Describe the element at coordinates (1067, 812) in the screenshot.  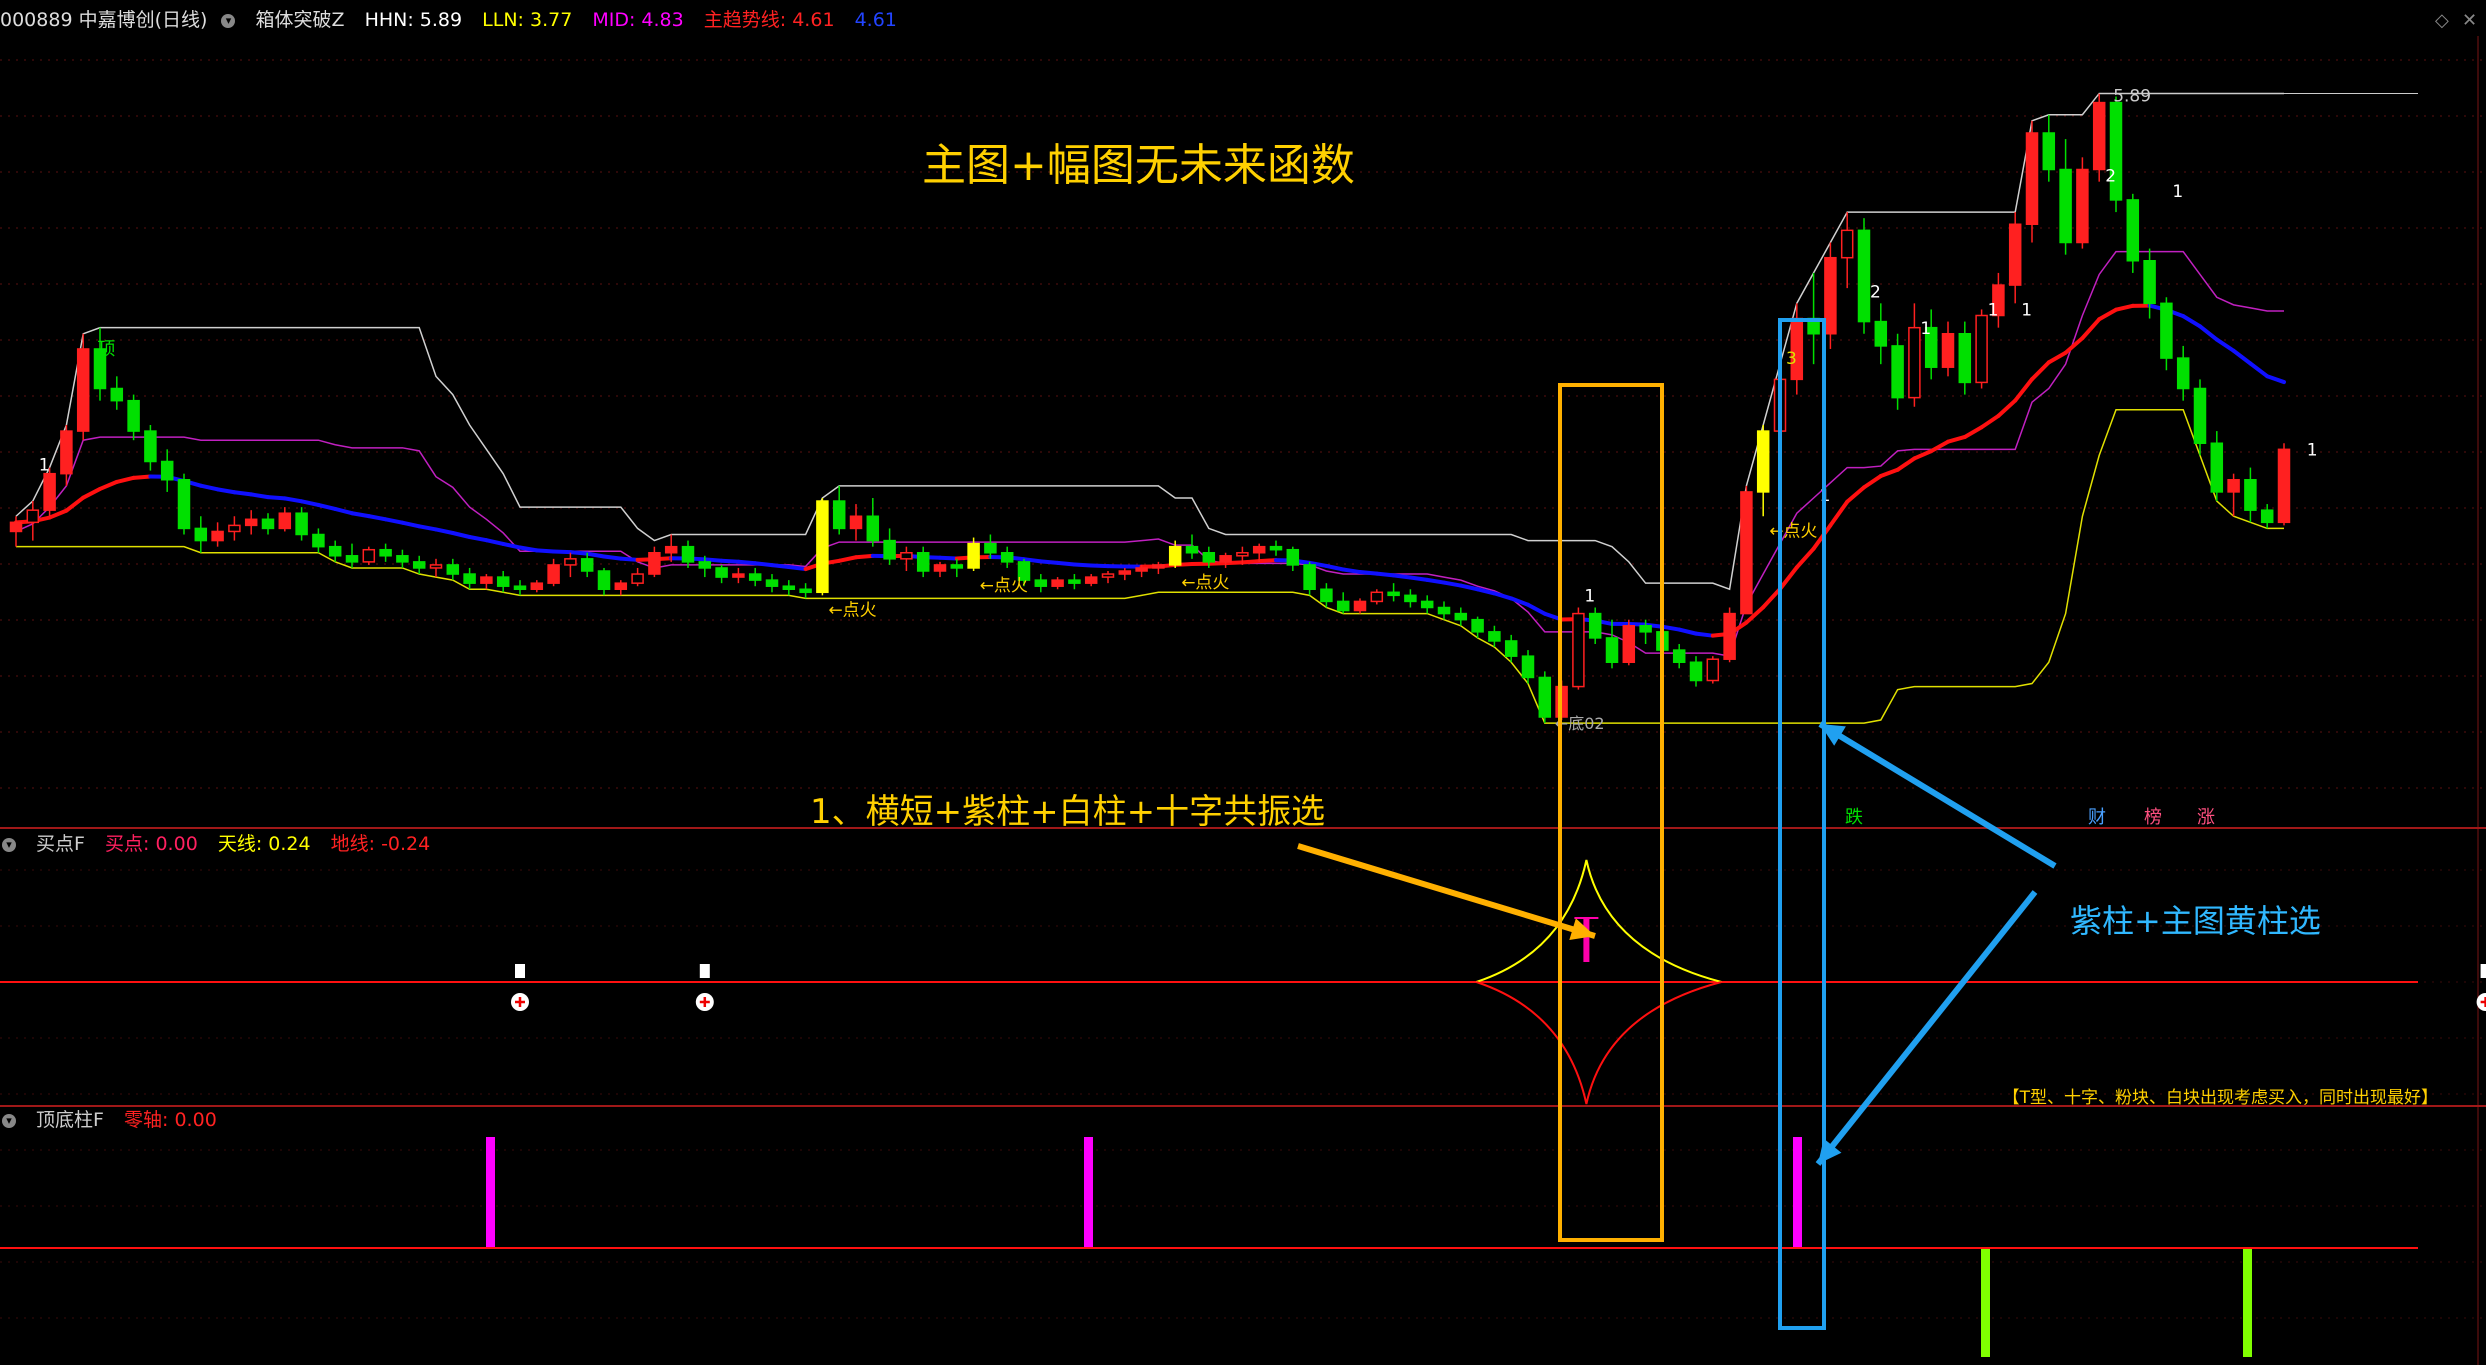
I see `annotation-note1: 1、横短+紫柱+白柱+十字共振选` at that location.